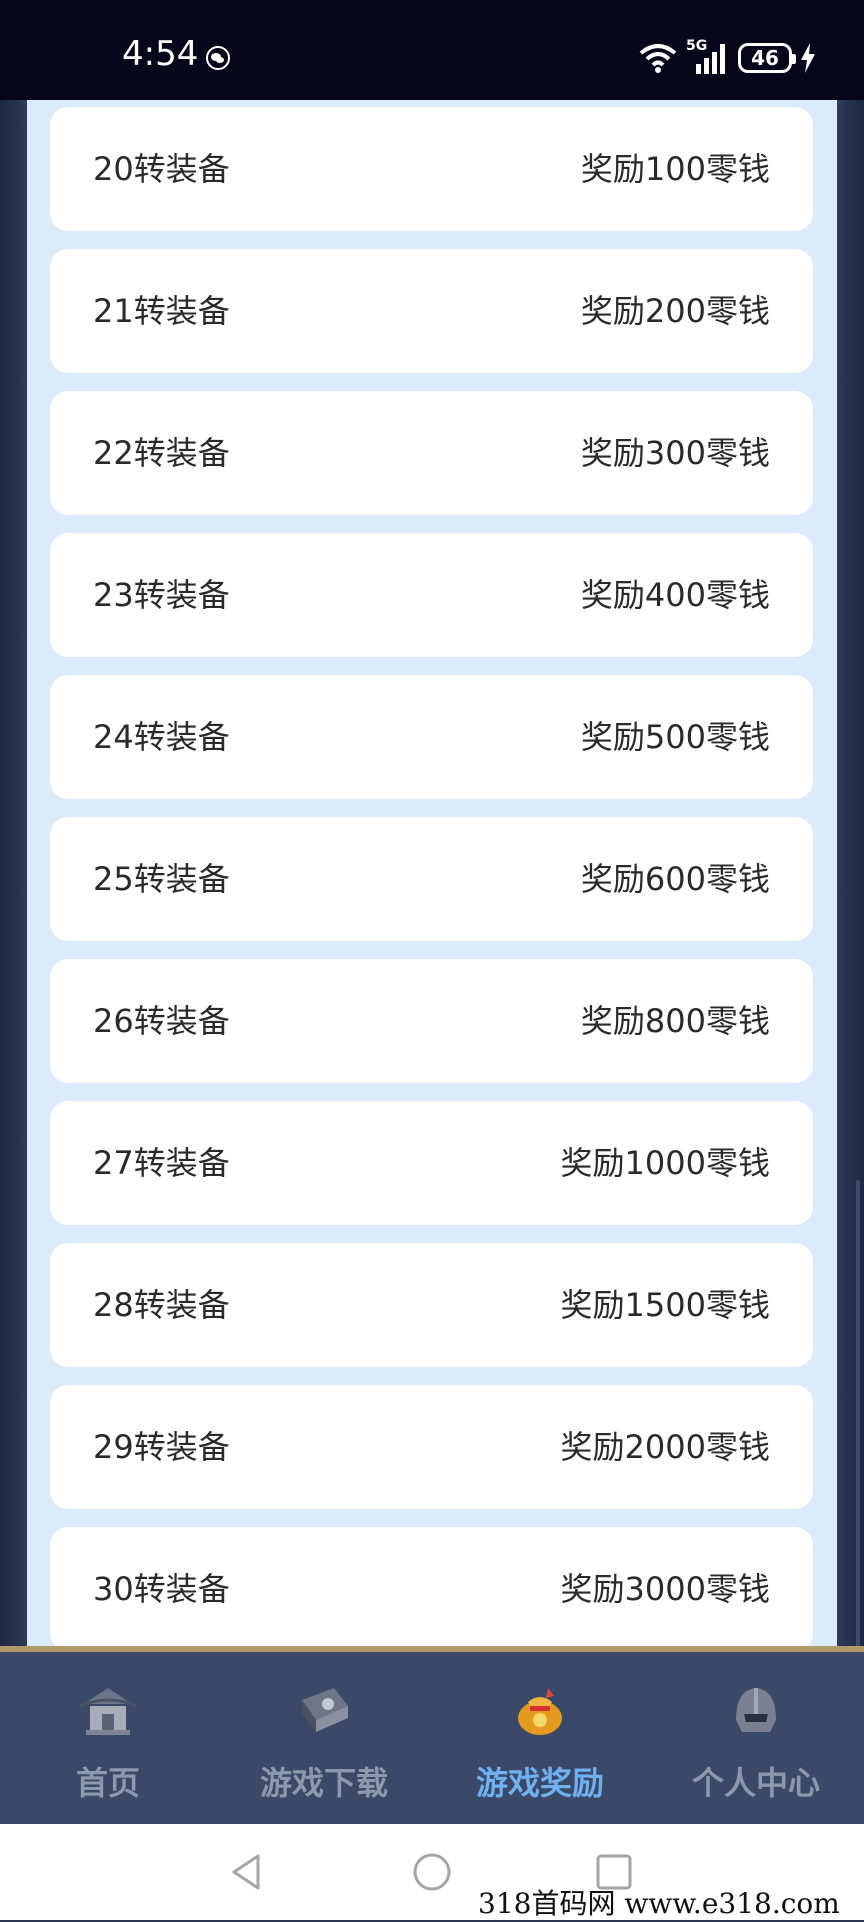 The width and height of the screenshot is (864, 1922). What do you see at coordinates (432, 50) in the screenshot?
I see `status-bar: 4:54 5G 46` at bounding box center [432, 50].